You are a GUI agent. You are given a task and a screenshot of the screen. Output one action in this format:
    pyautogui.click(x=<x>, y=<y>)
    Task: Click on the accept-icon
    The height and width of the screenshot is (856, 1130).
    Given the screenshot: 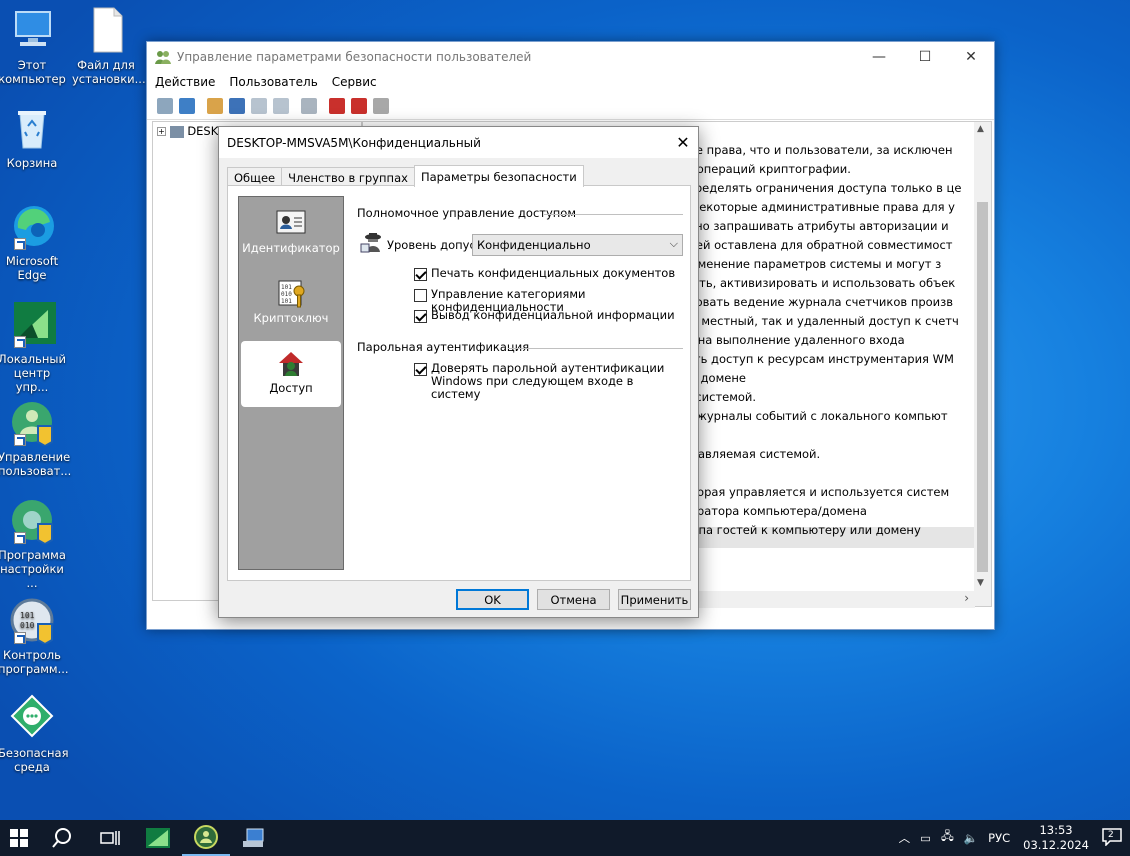 What is the action you would take?
    pyautogui.click(x=337, y=105)
    